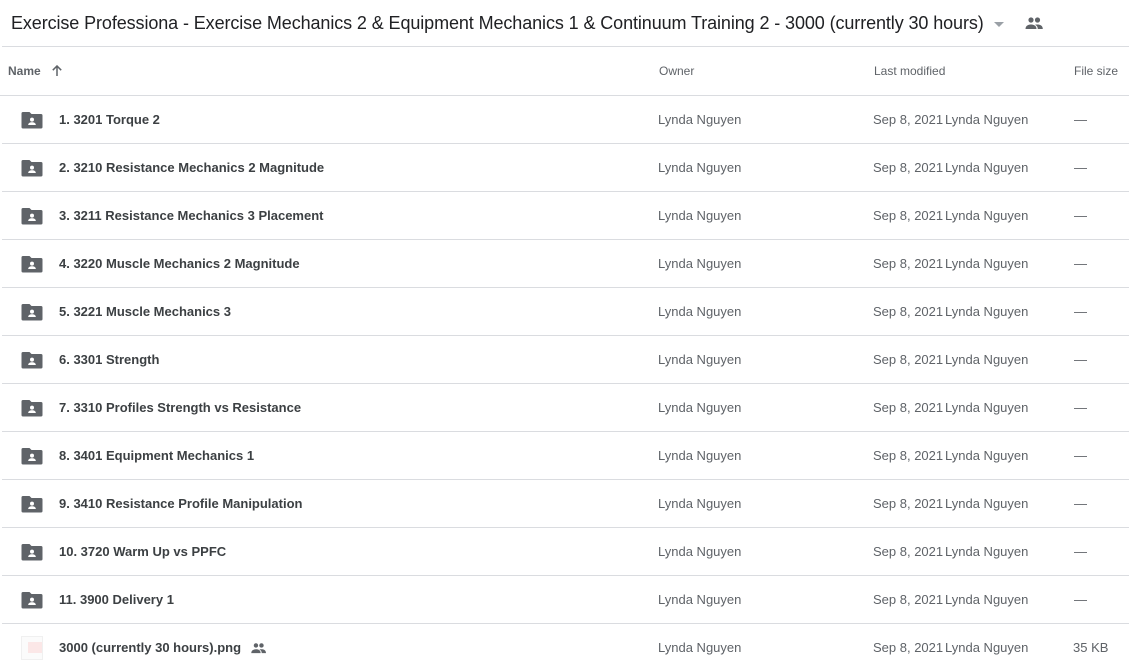 The image size is (1129, 671). I want to click on column-header-last-modified: Last modified, so click(909, 71).